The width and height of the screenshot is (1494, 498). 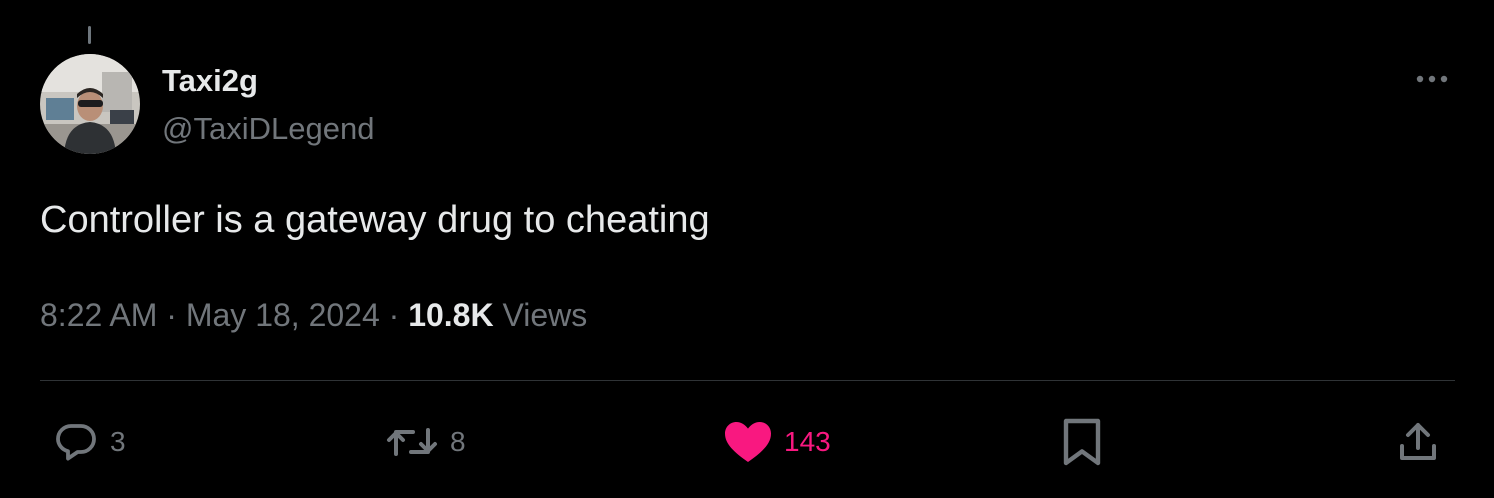 I want to click on avatar, so click(x=90, y=104).